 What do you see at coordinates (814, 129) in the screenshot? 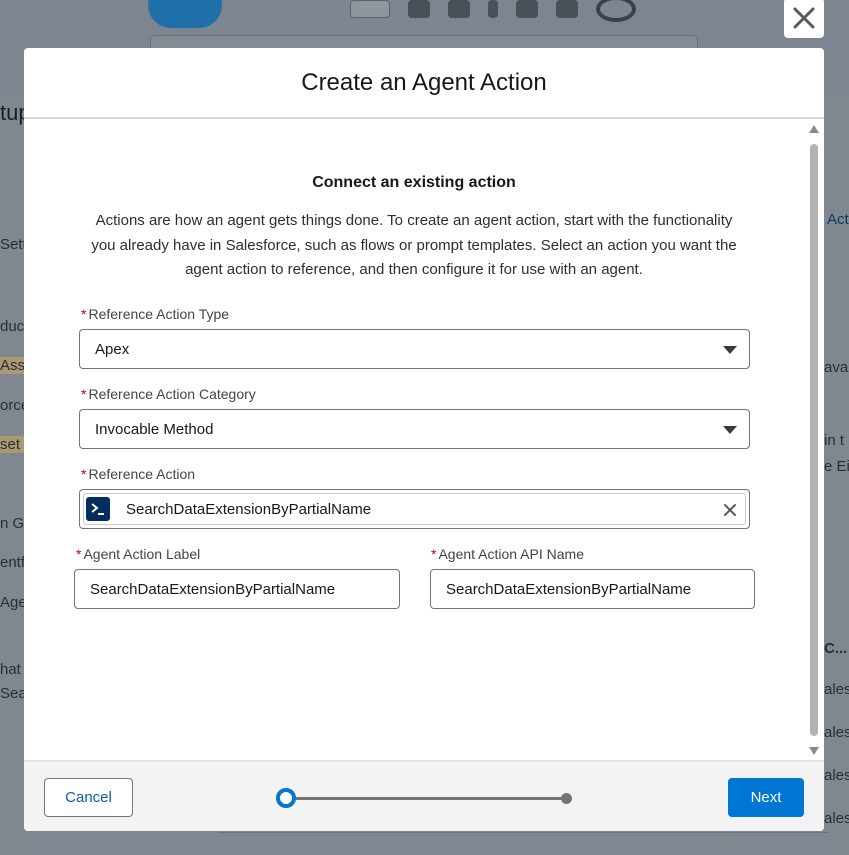
I see `scroll-up-arrow-icon` at bounding box center [814, 129].